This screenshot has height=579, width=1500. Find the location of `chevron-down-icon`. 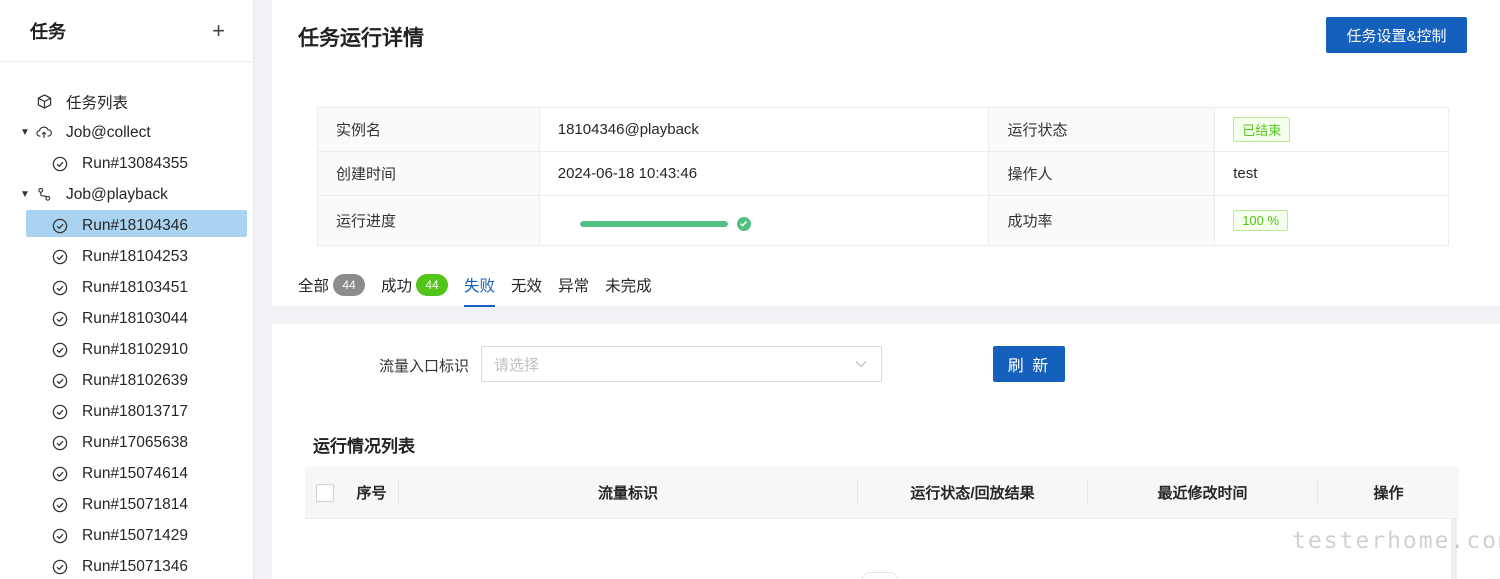

chevron-down-icon is located at coordinates (861, 364).